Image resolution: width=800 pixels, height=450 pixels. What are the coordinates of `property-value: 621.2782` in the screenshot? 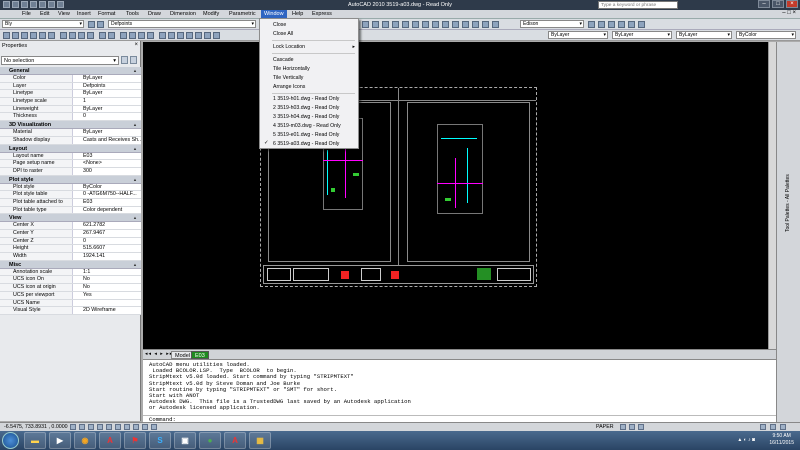 It's located at (107, 225).